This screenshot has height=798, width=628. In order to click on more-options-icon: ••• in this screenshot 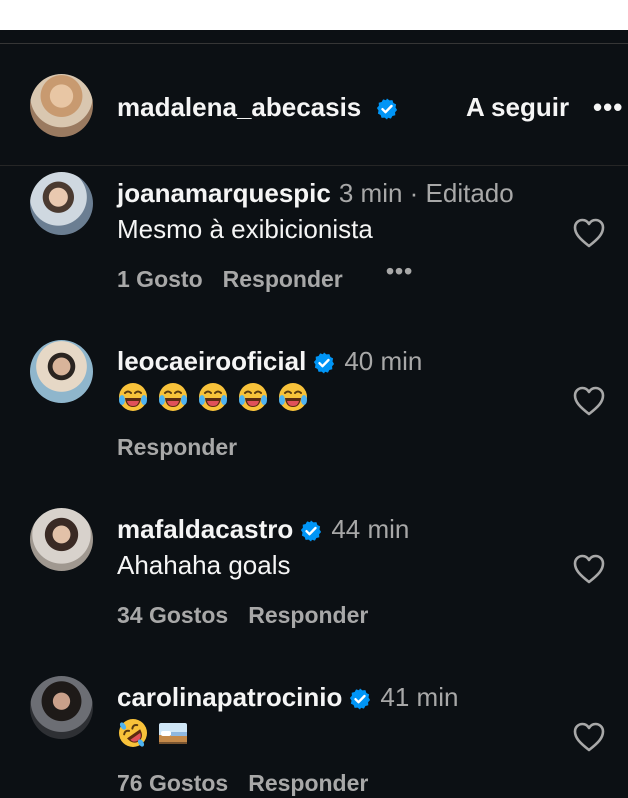, I will do `click(608, 107)`.